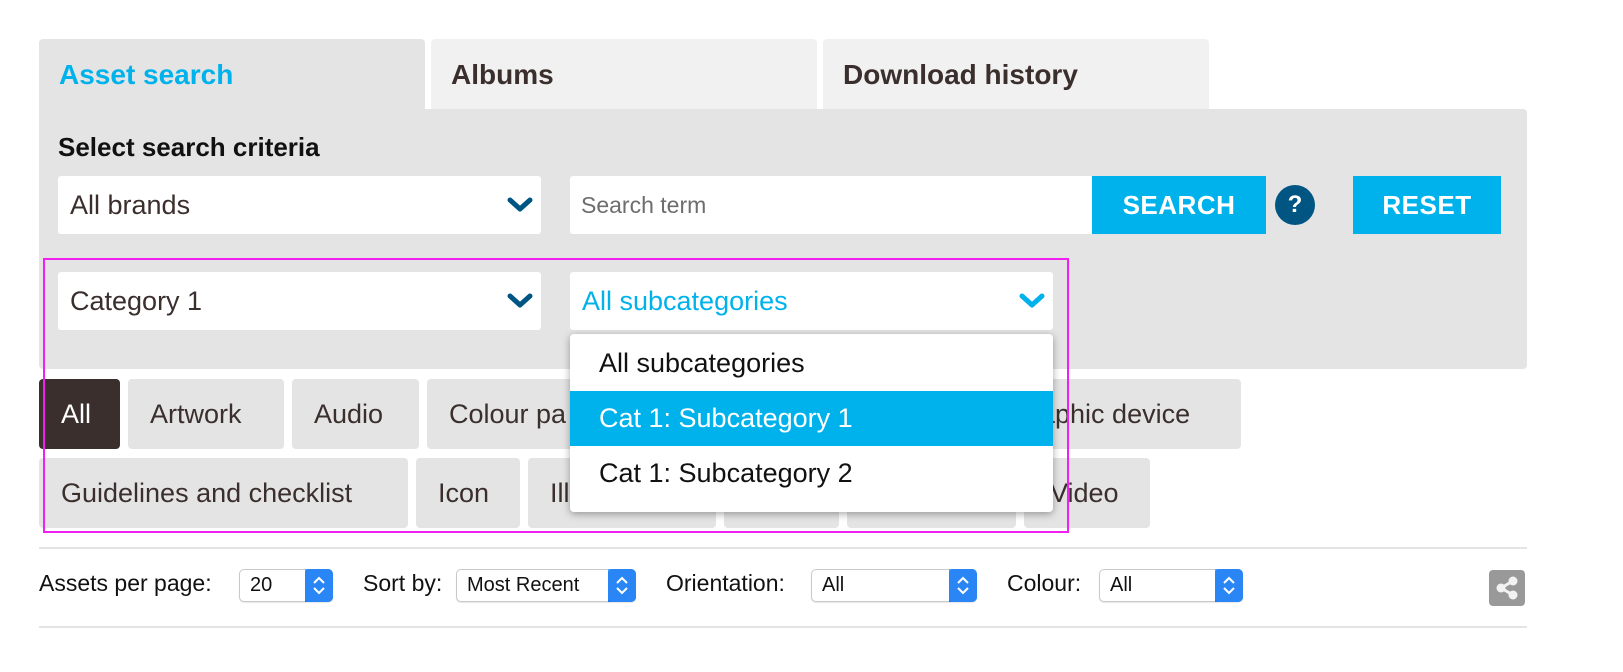 The width and height of the screenshot is (1623, 672). I want to click on dropdown-option-all-subcategories: All subcategories, so click(811, 363).